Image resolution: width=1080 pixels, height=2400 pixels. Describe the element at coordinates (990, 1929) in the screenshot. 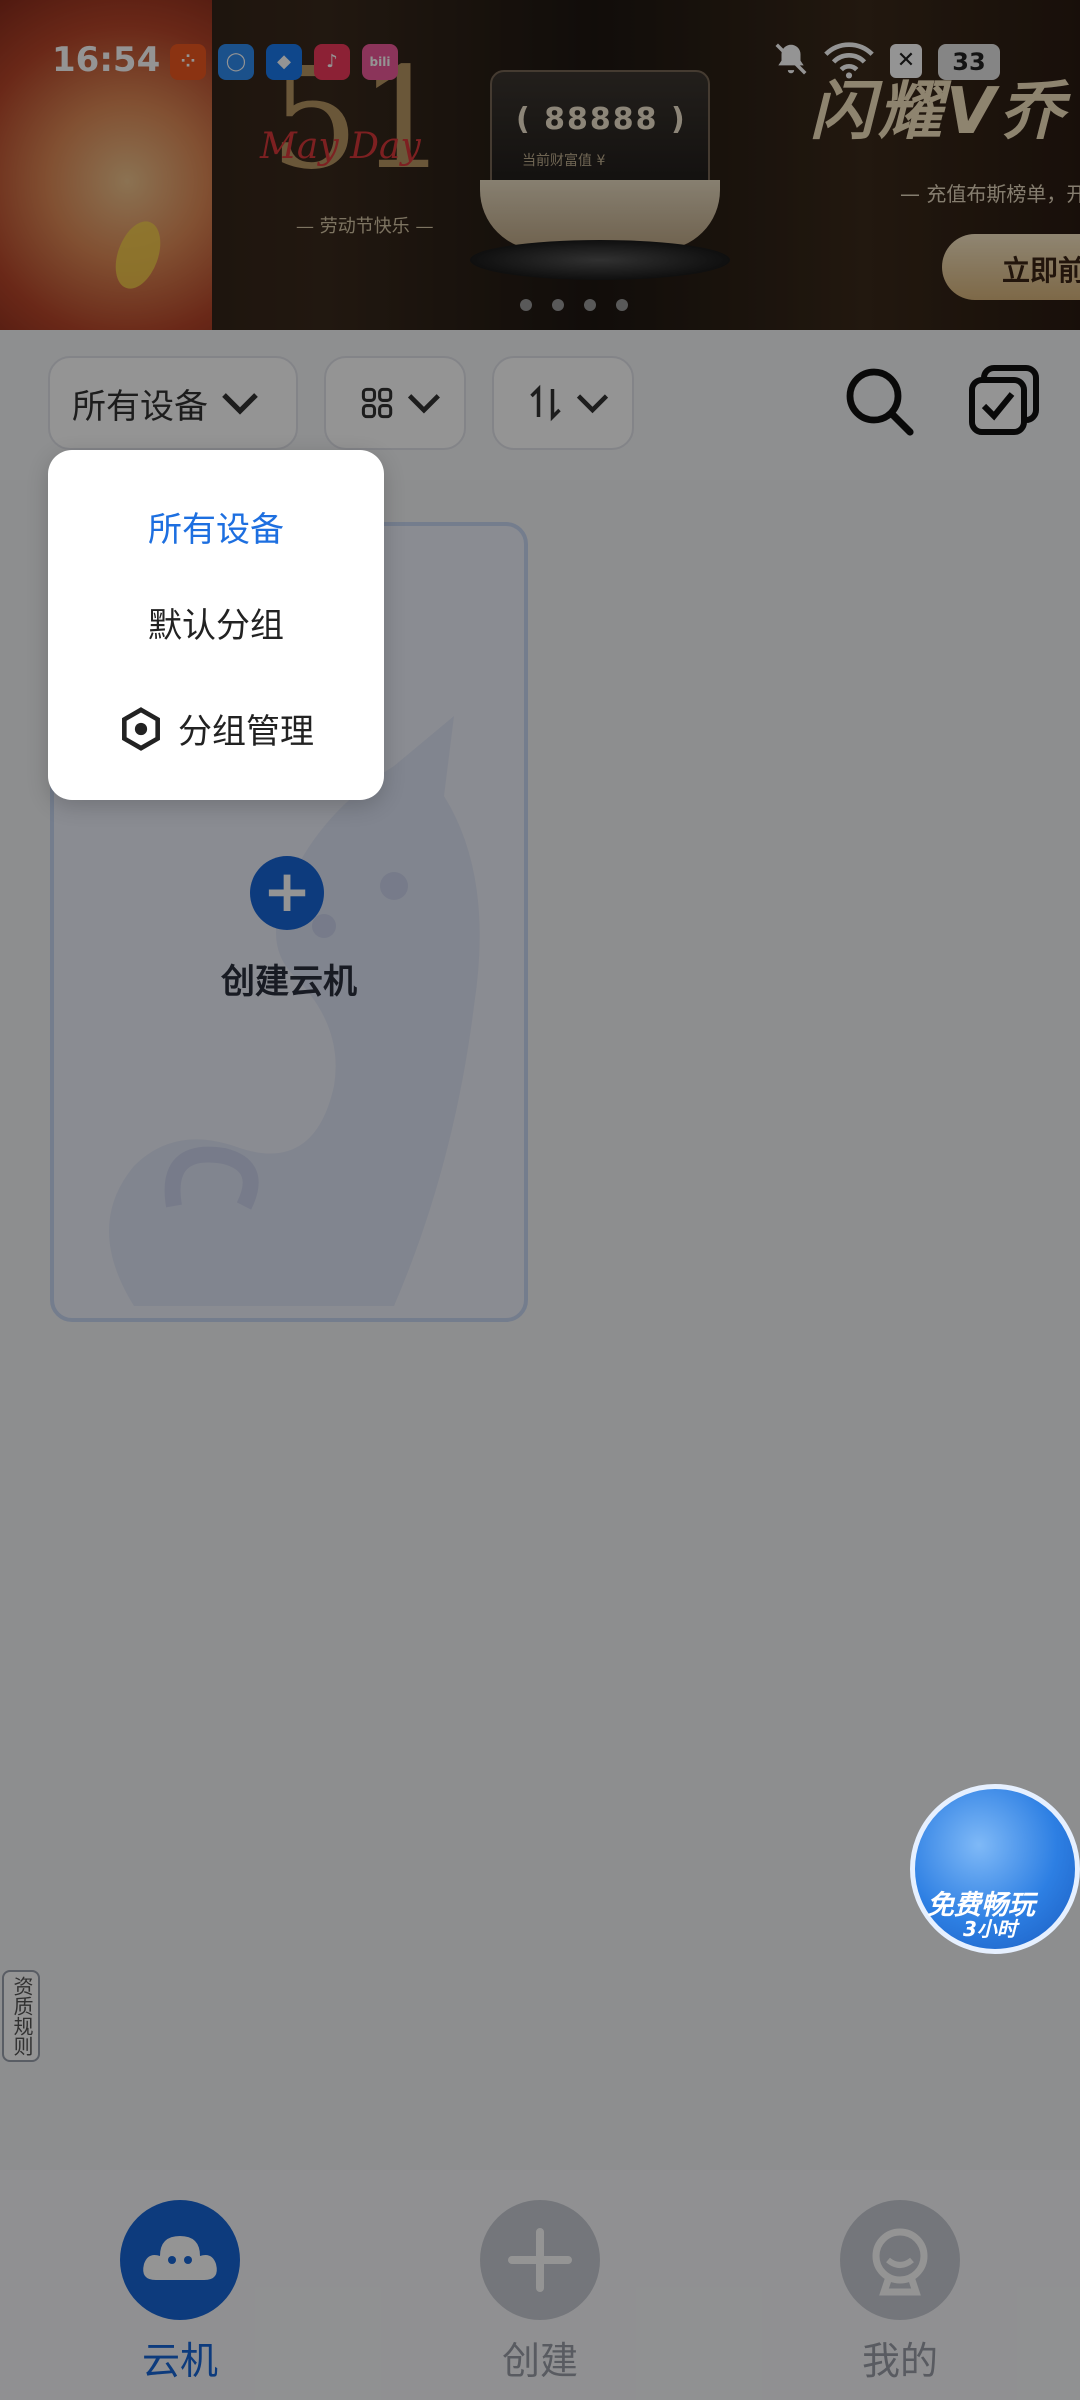

I see `promo-line-2: 3小时` at that location.